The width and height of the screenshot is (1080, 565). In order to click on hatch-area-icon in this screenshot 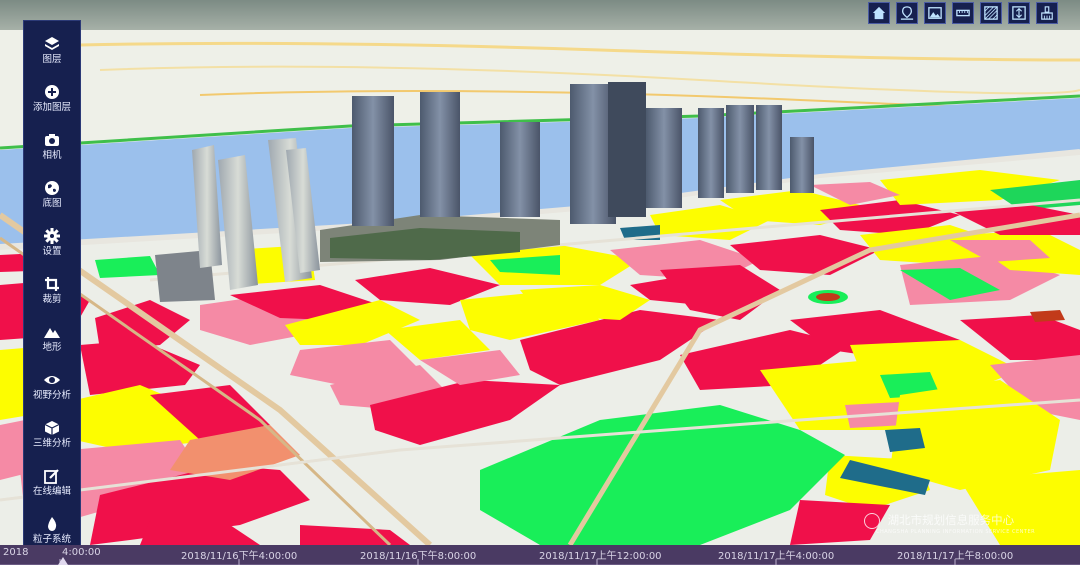, I will do `click(991, 13)`.